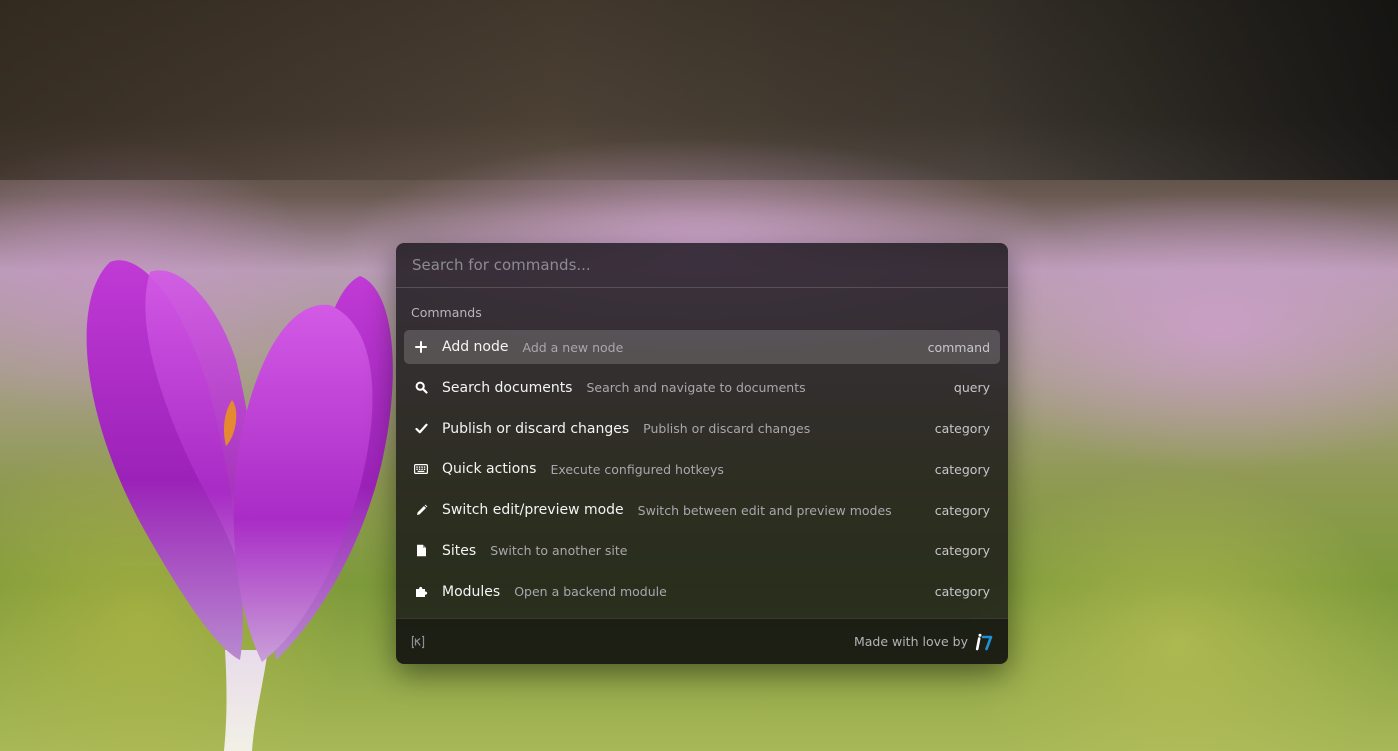  I want to click on keyboard-shortcut-icon, so click(418, 642).